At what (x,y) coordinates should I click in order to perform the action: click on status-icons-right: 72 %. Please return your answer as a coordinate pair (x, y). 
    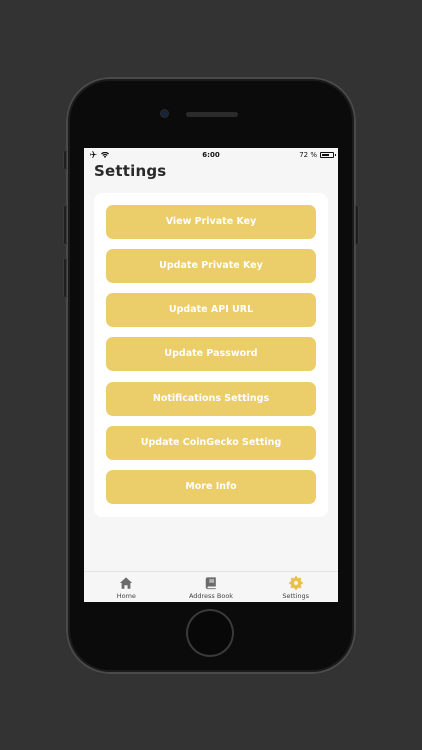
    Looking at the image, I should click on (317, 155).